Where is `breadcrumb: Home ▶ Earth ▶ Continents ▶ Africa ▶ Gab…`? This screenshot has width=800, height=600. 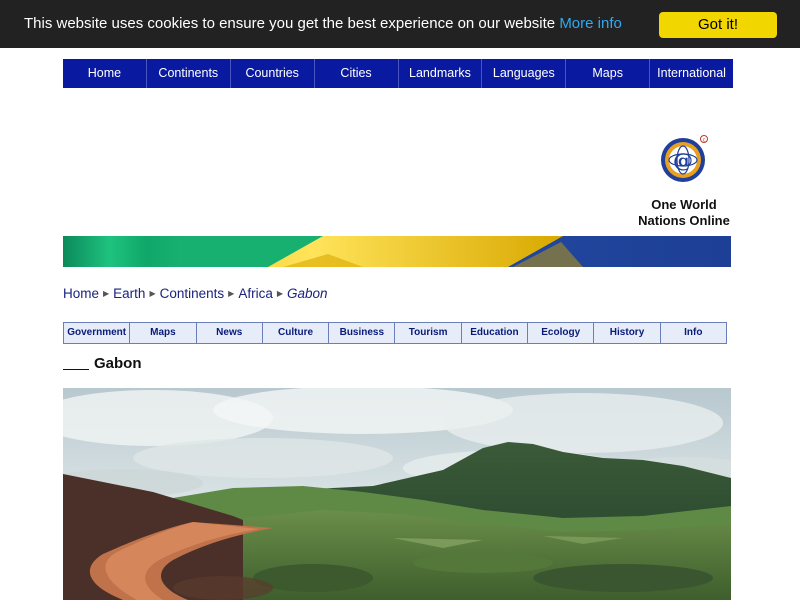 breadcrumb: Home ▶ Earth ▶ Continents ▶ Africa ▶ Gab… is located at coordinates (195, 293).